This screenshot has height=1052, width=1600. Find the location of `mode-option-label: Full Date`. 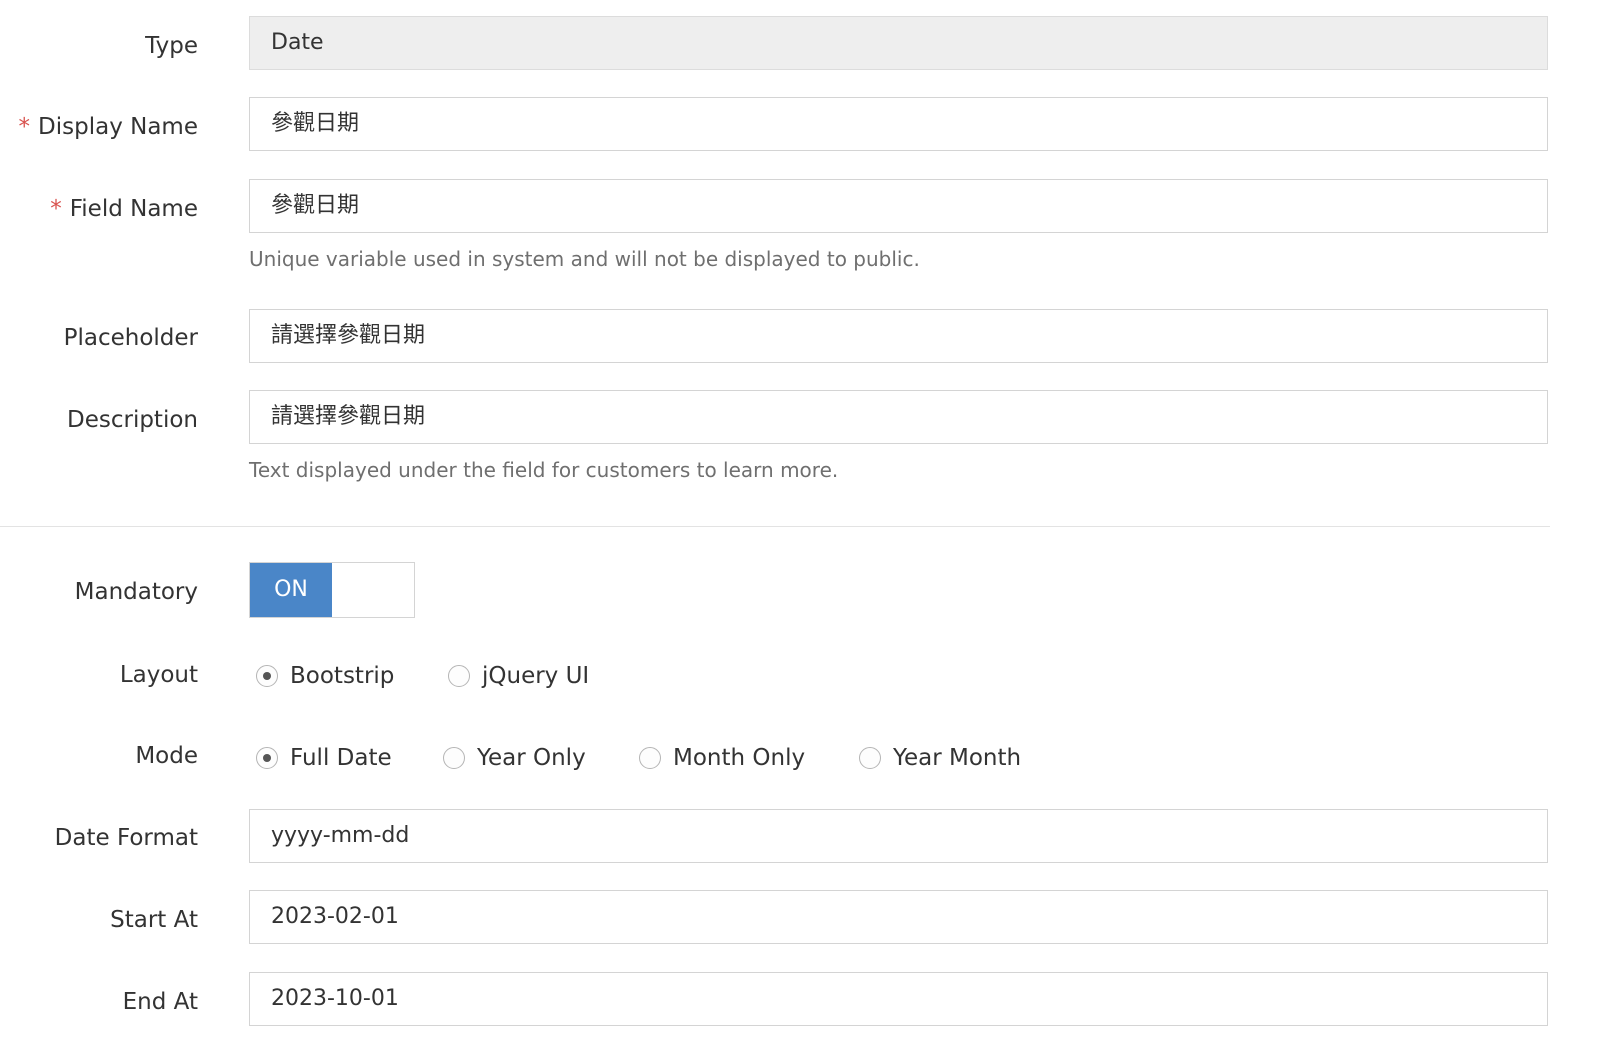

mode-option-label: Full Date is located at coordinates (341, 758).